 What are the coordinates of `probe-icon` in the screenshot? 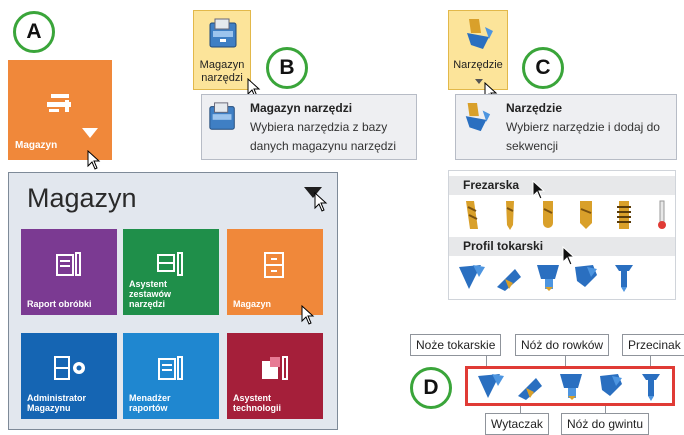 It's located at (663, 215).